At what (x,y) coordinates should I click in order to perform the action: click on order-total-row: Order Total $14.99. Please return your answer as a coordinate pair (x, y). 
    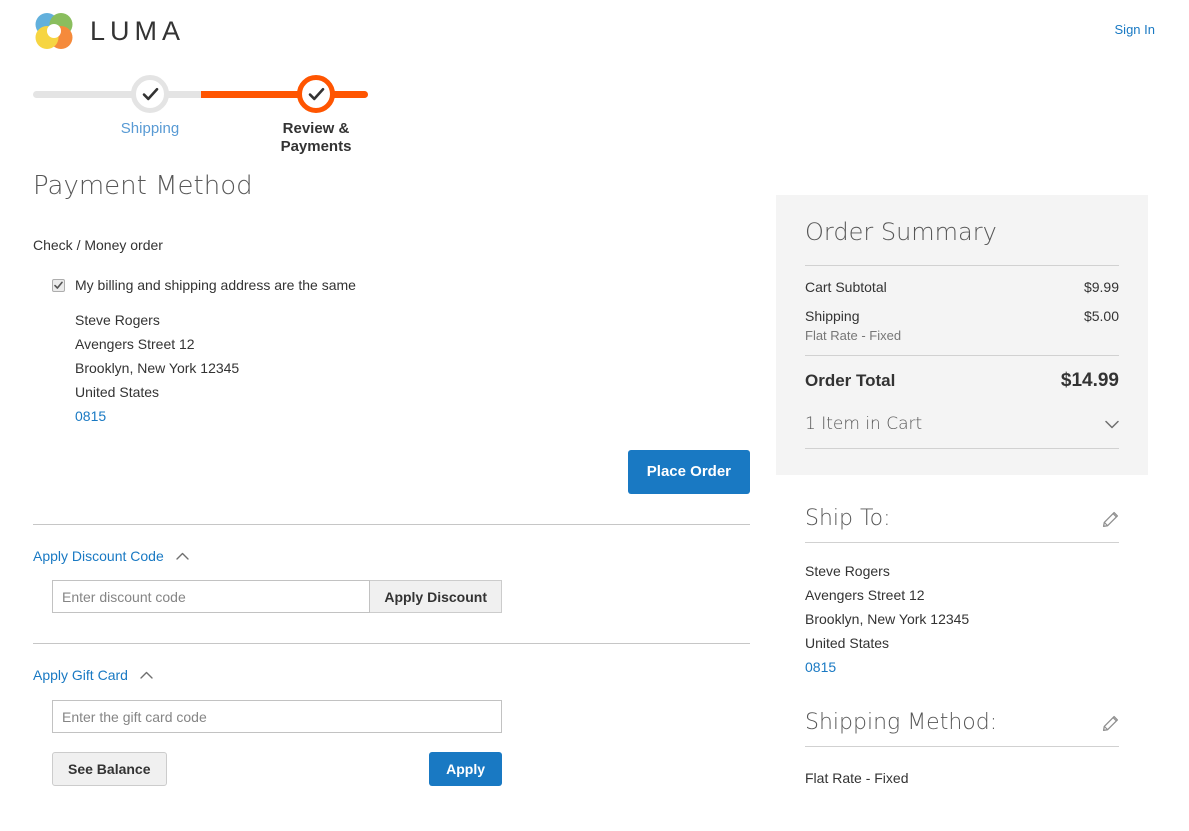
    Looking at the image, I should click on (962, 382).